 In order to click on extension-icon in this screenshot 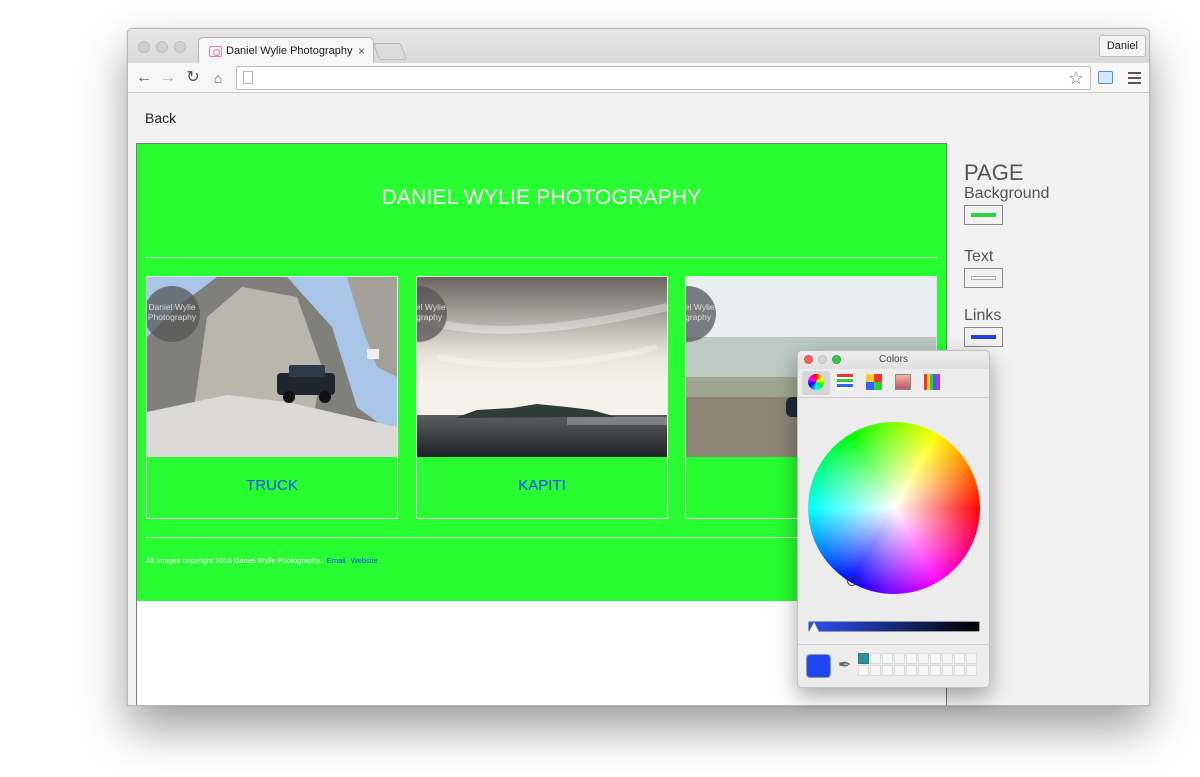, I will do `click(1105, 77)`.